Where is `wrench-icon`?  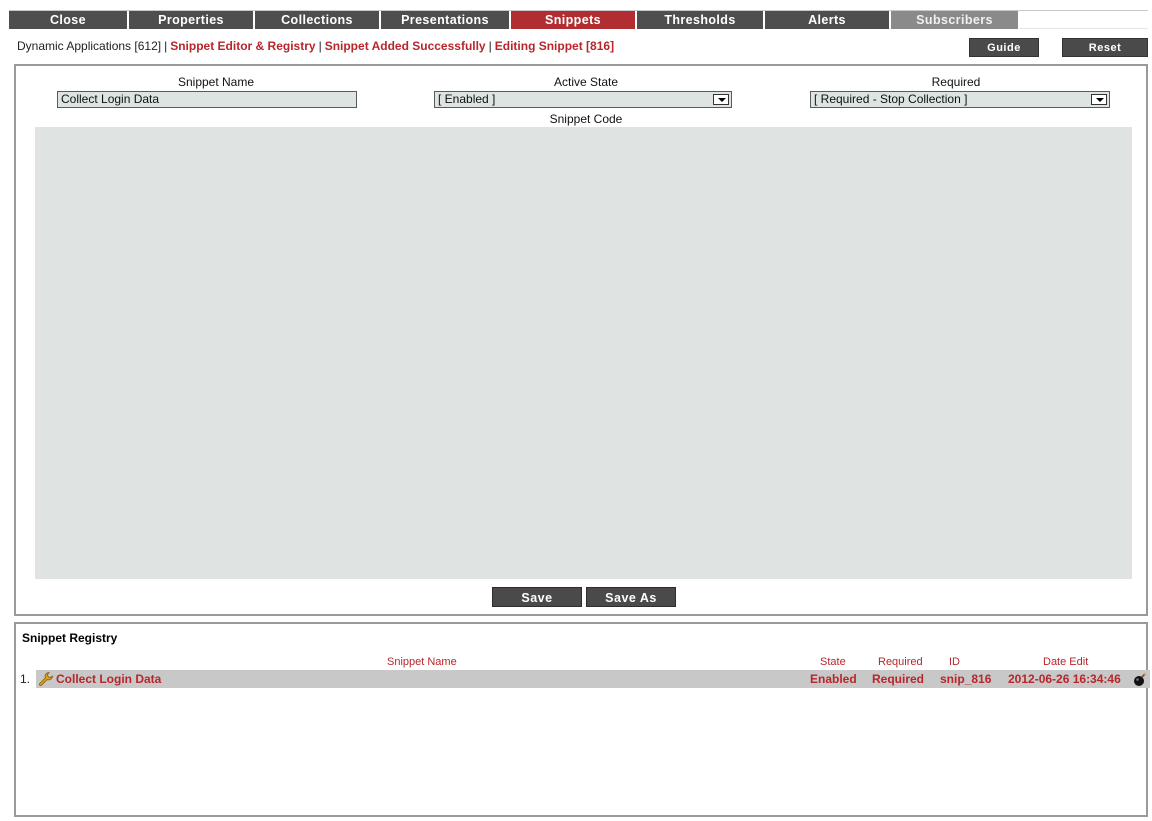
wrench-icon is located at coordinates (46, 679).